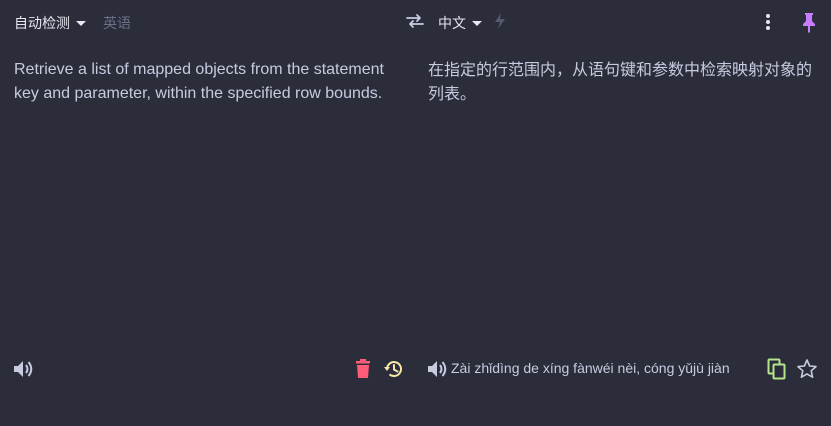 This screenshot has width=831, height=426. What do you see at coordinates (500, 21) in the screenshot?
I see `lightning-icon` at bounding box center [500, 21].